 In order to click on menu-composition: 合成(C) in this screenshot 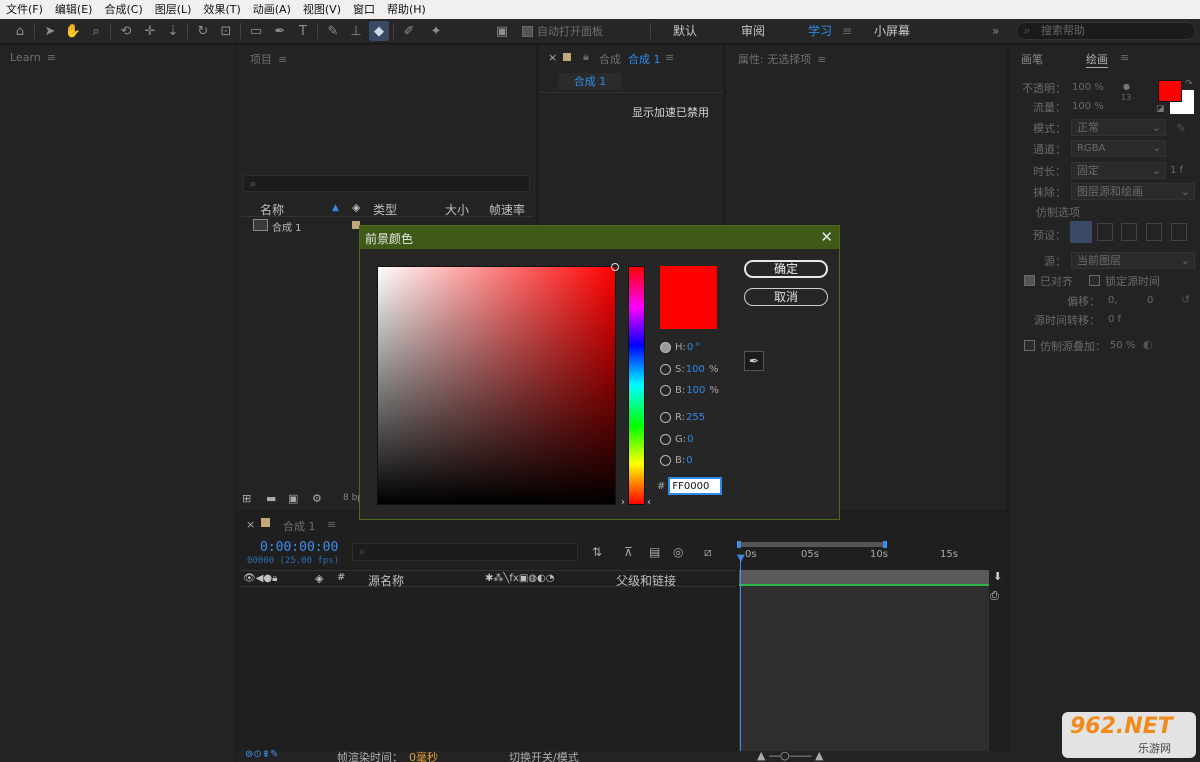, I will do `click(123, 9)`.